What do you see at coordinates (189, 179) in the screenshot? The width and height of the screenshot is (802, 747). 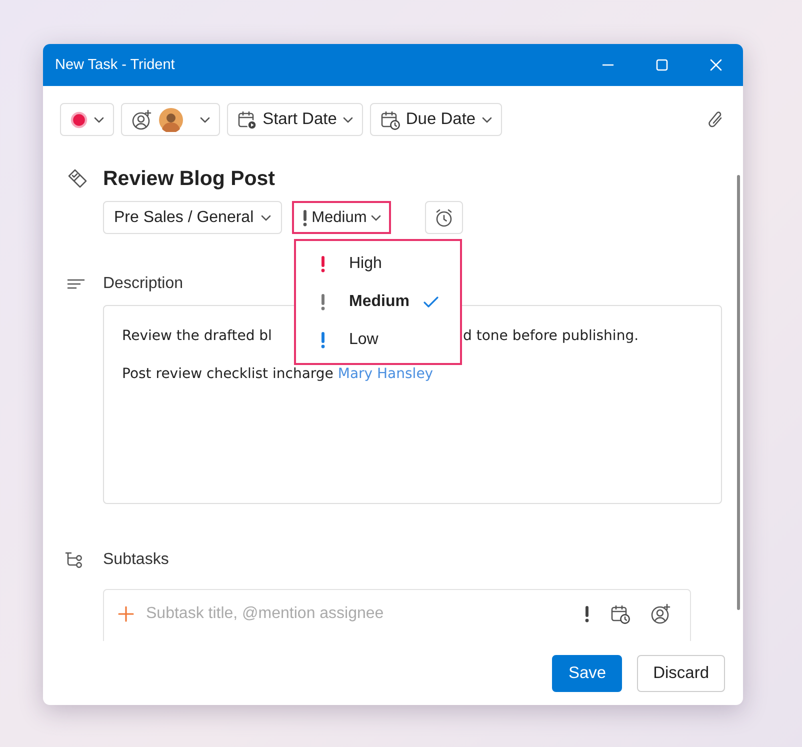 I see `task-title: Review Blog Post` at bounding box center [189, 179].